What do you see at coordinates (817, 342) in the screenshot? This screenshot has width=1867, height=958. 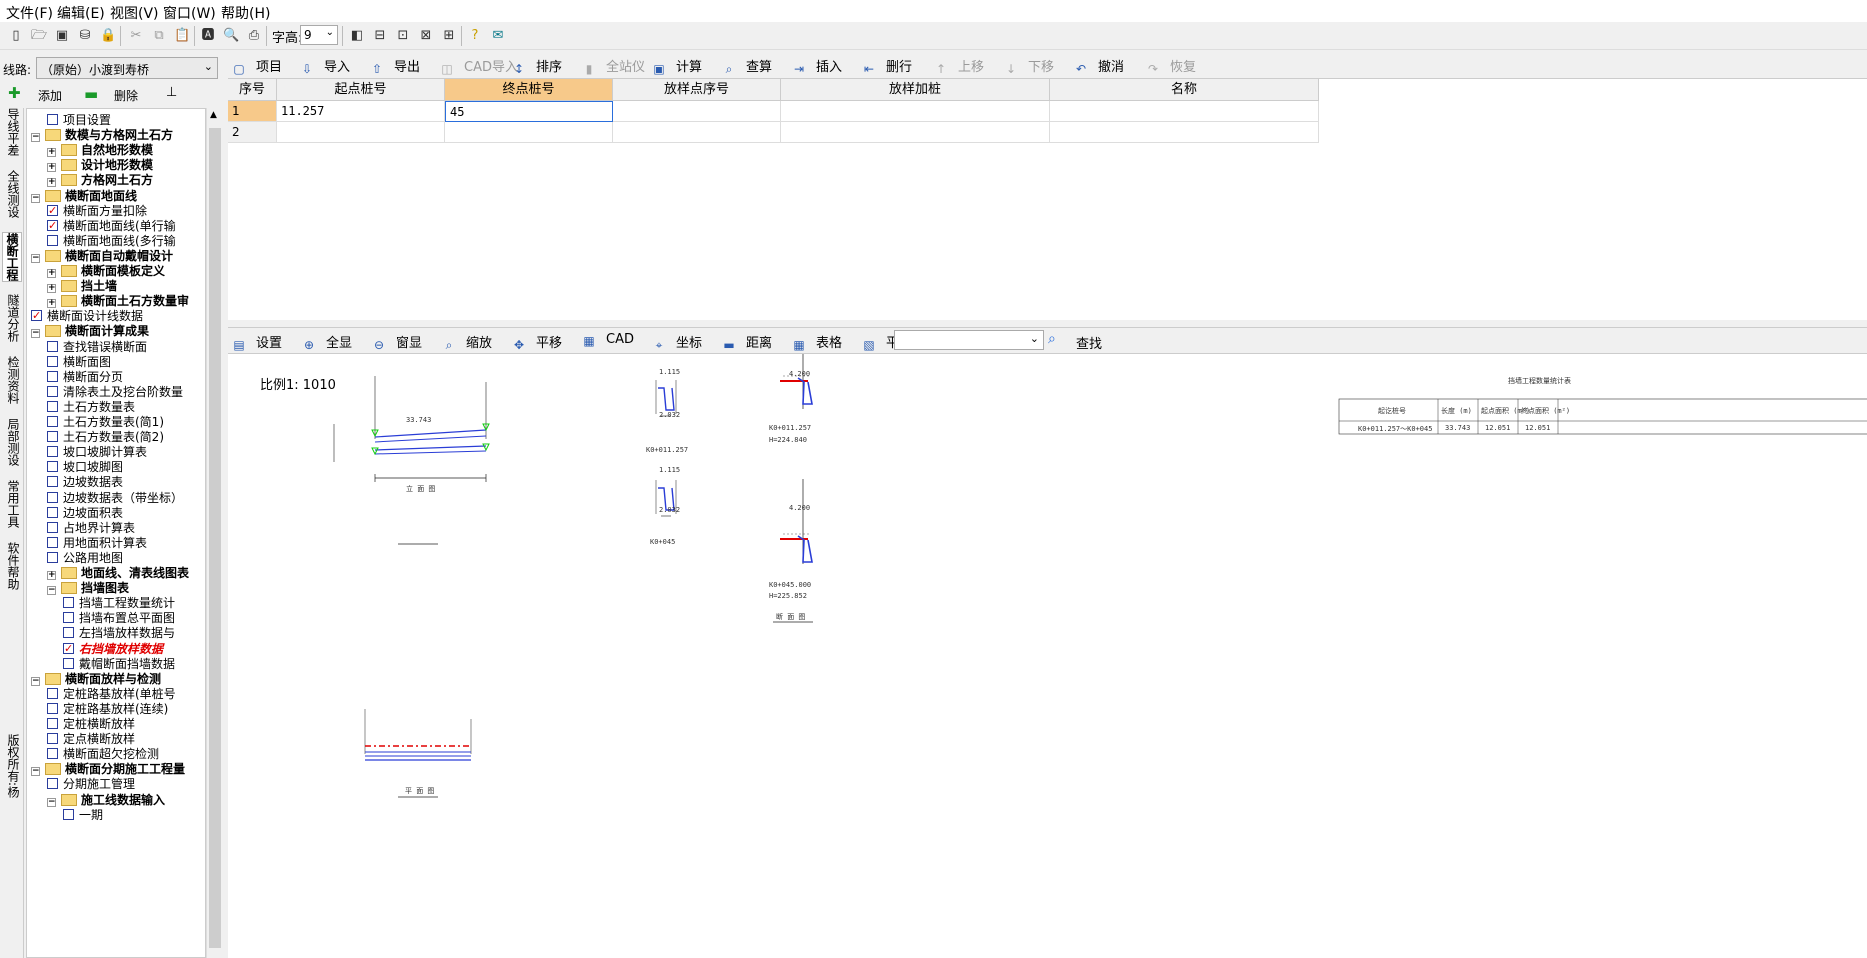 I see `table-button: ▦ 表格` at bounding box center [817, 342].